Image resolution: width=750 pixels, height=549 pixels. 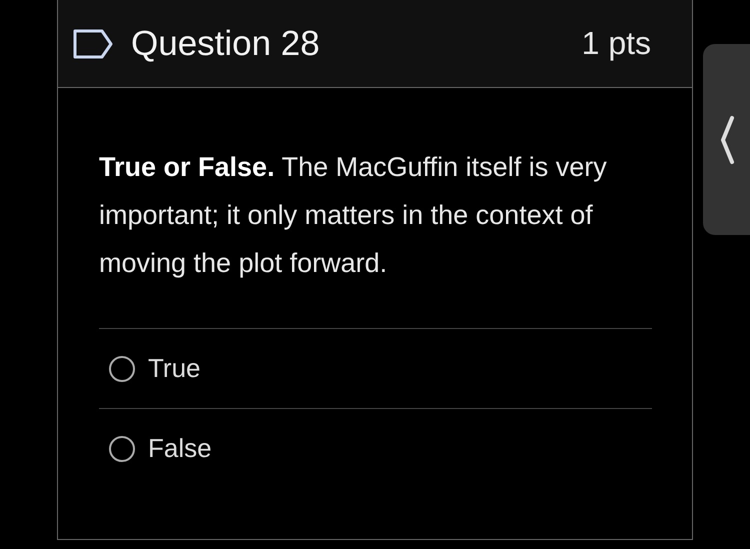 I want to click on question-title: Question 28, so click(x=226, y=44).